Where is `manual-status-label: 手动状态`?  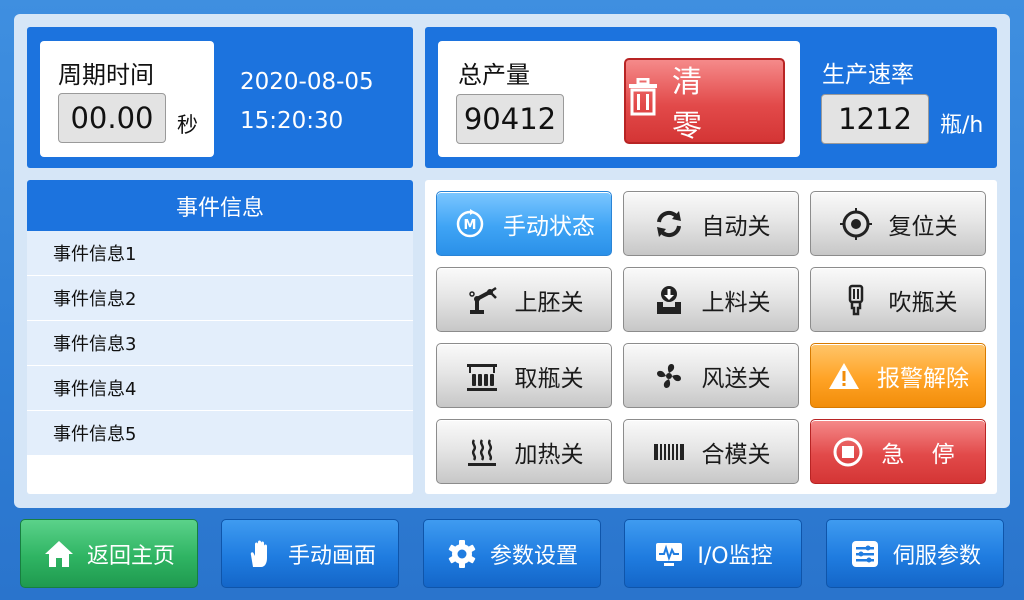
manual-status-label: 手动状态 is located at coordinates (549, 226).